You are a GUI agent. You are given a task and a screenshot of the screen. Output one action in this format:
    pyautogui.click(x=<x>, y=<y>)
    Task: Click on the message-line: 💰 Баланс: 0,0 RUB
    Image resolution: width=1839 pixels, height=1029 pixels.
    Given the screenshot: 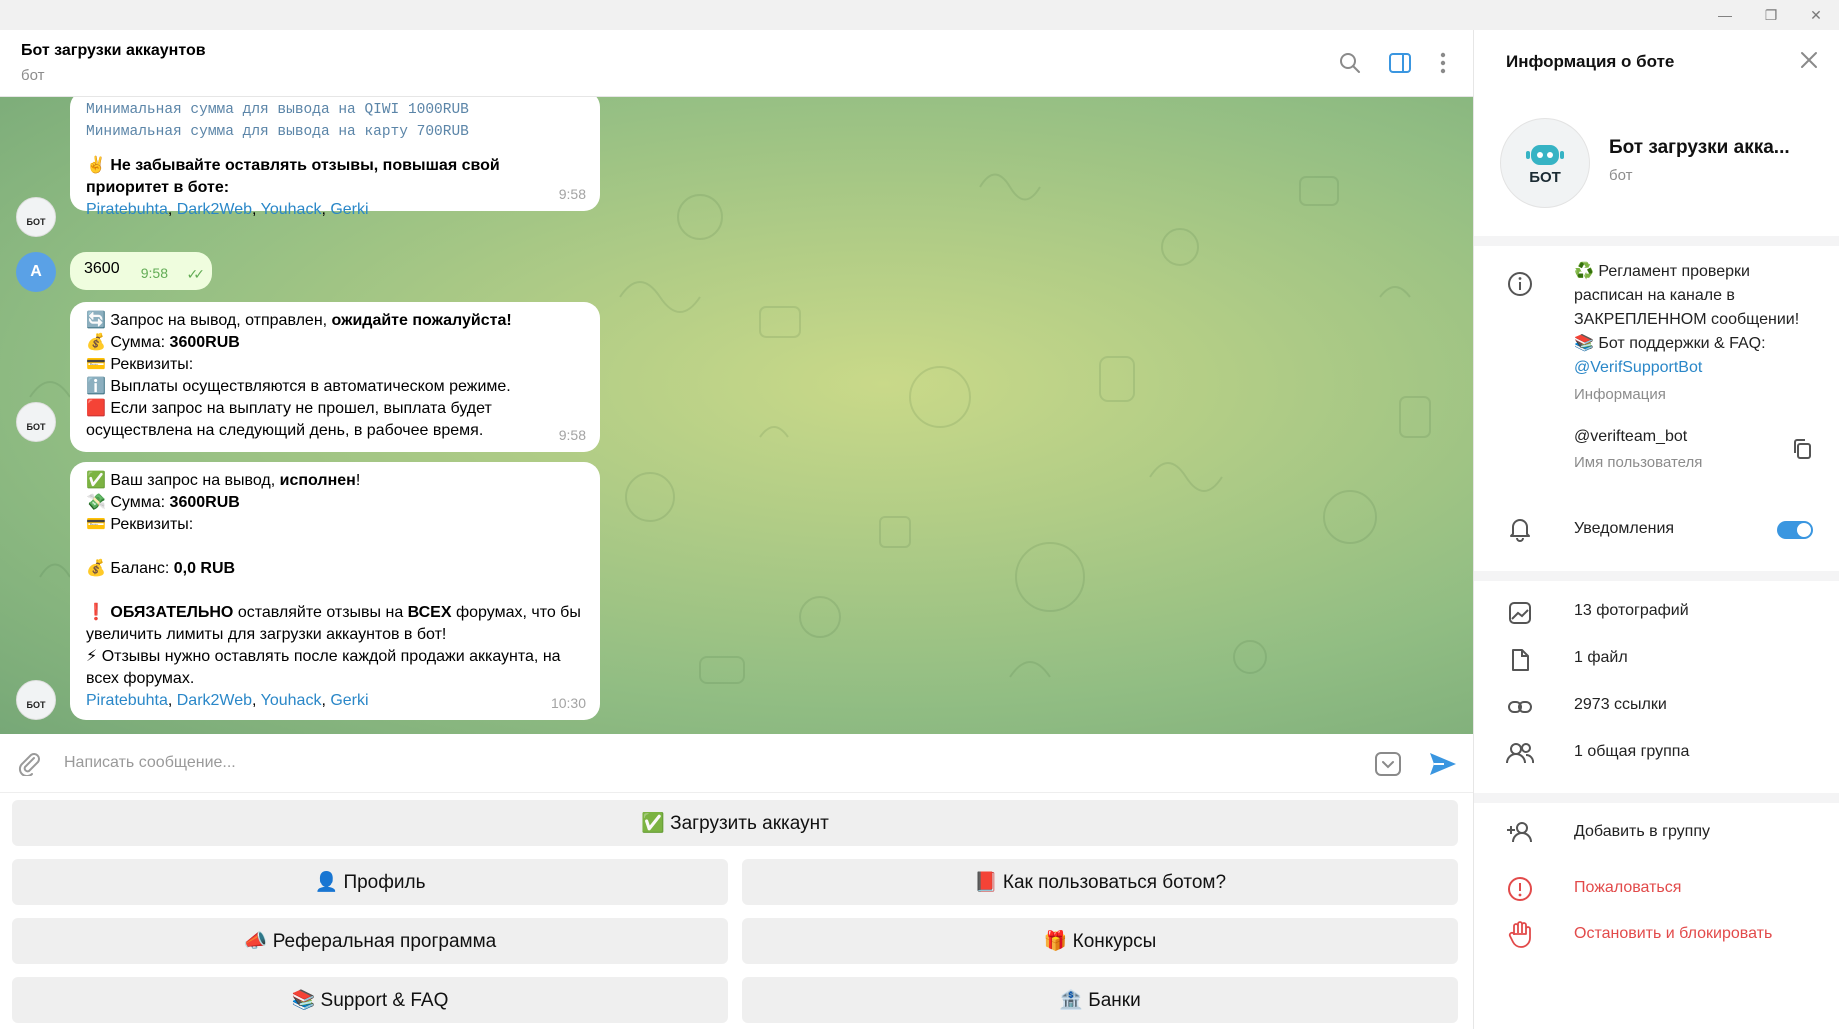 What is the action you would take?
    pyautogui.click(x=161, y=568)
    